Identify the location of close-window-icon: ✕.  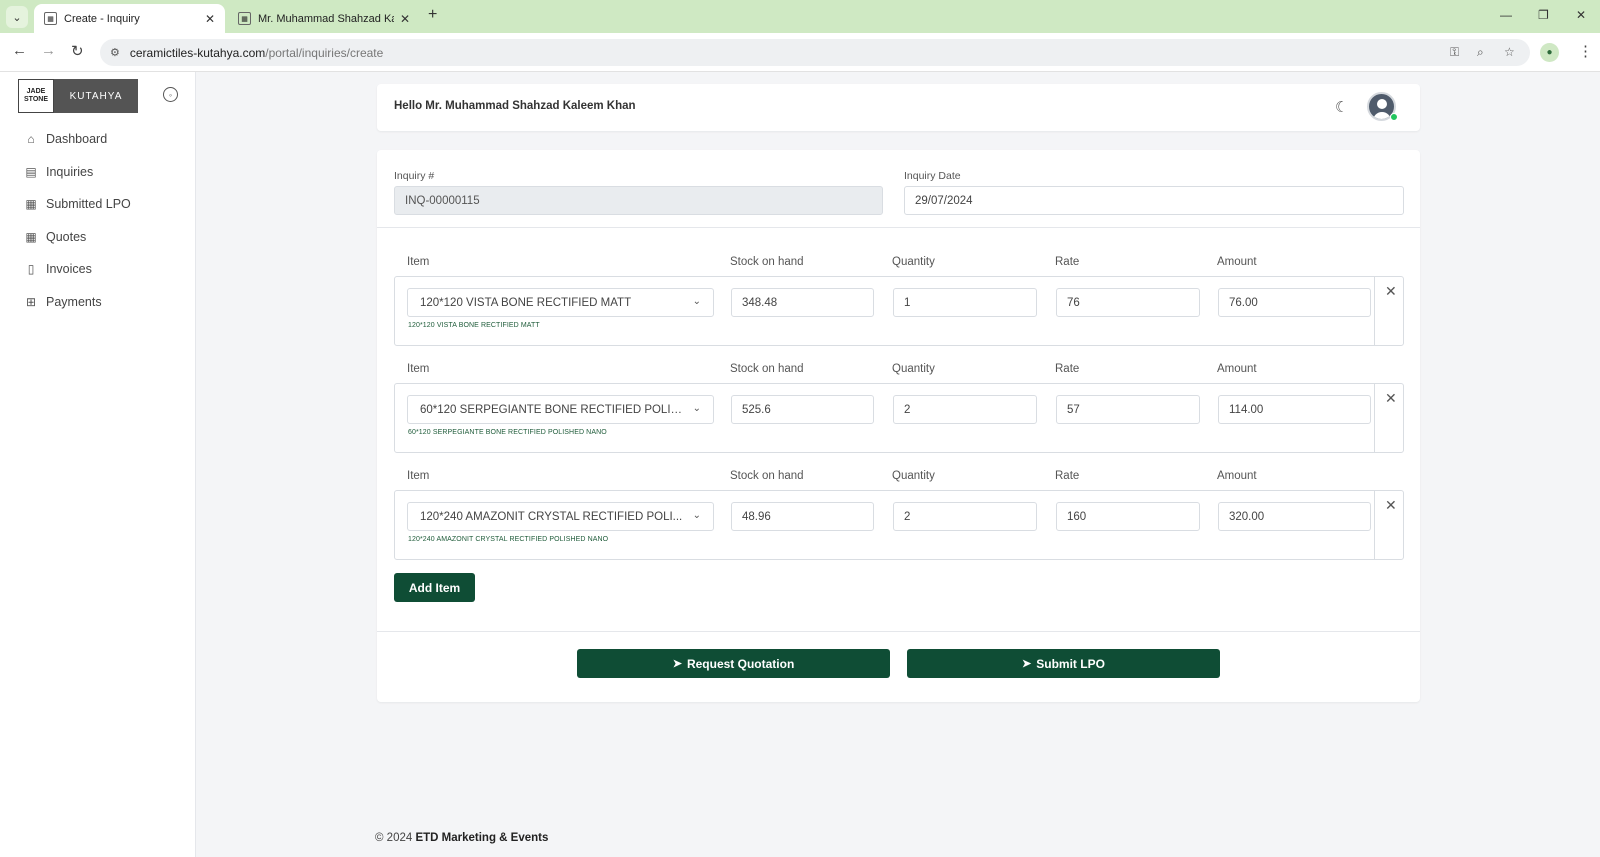
(1581, 15).